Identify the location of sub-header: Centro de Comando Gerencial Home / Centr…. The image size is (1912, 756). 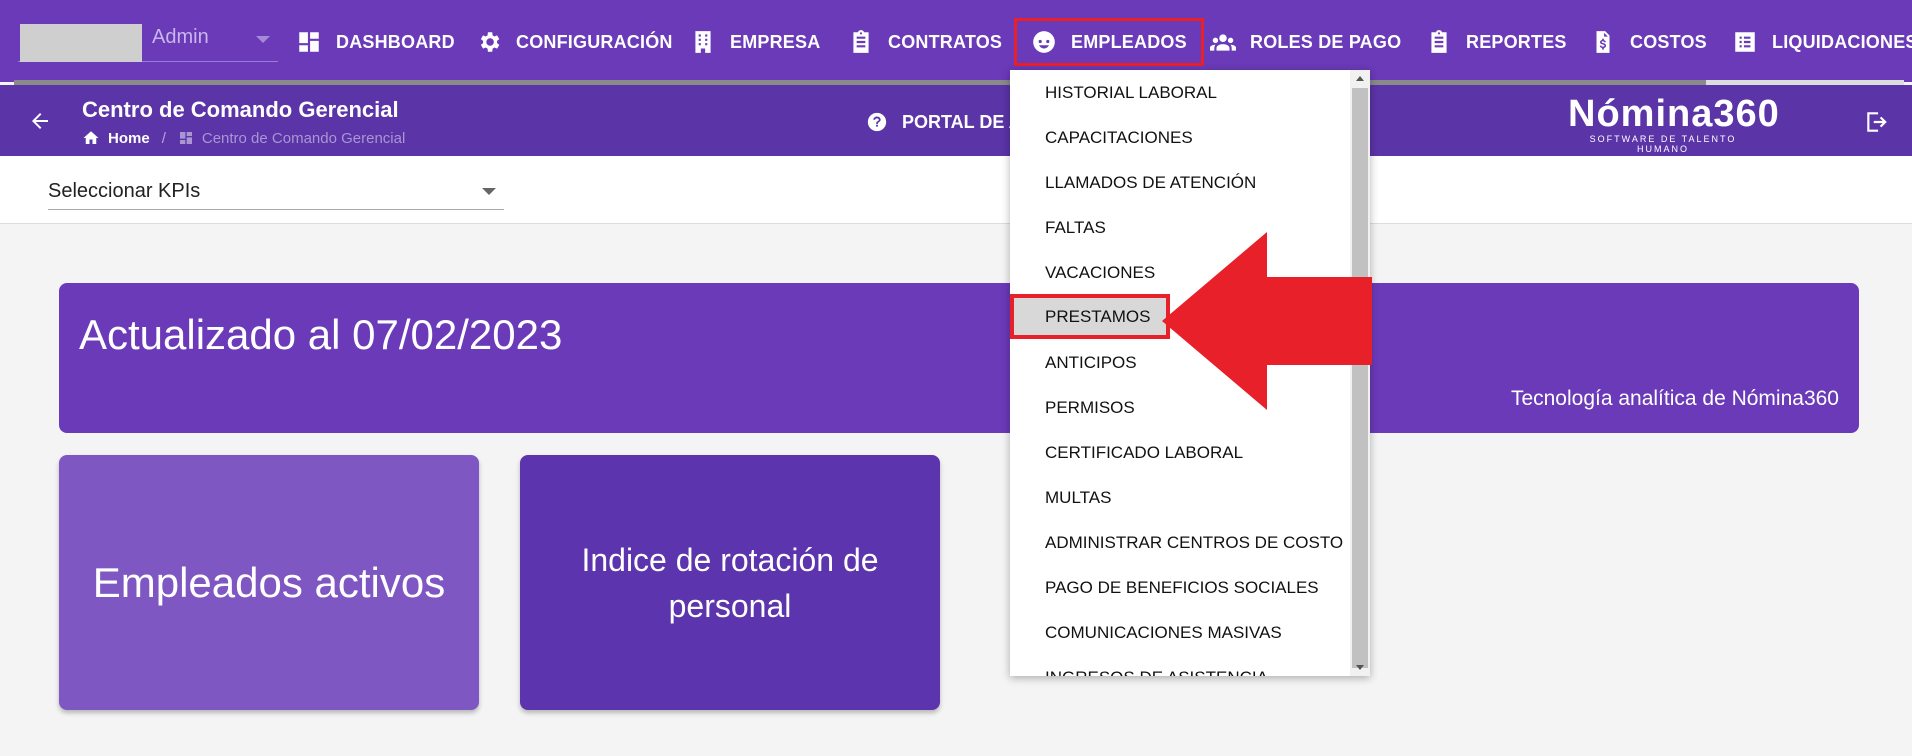
(956, 120).